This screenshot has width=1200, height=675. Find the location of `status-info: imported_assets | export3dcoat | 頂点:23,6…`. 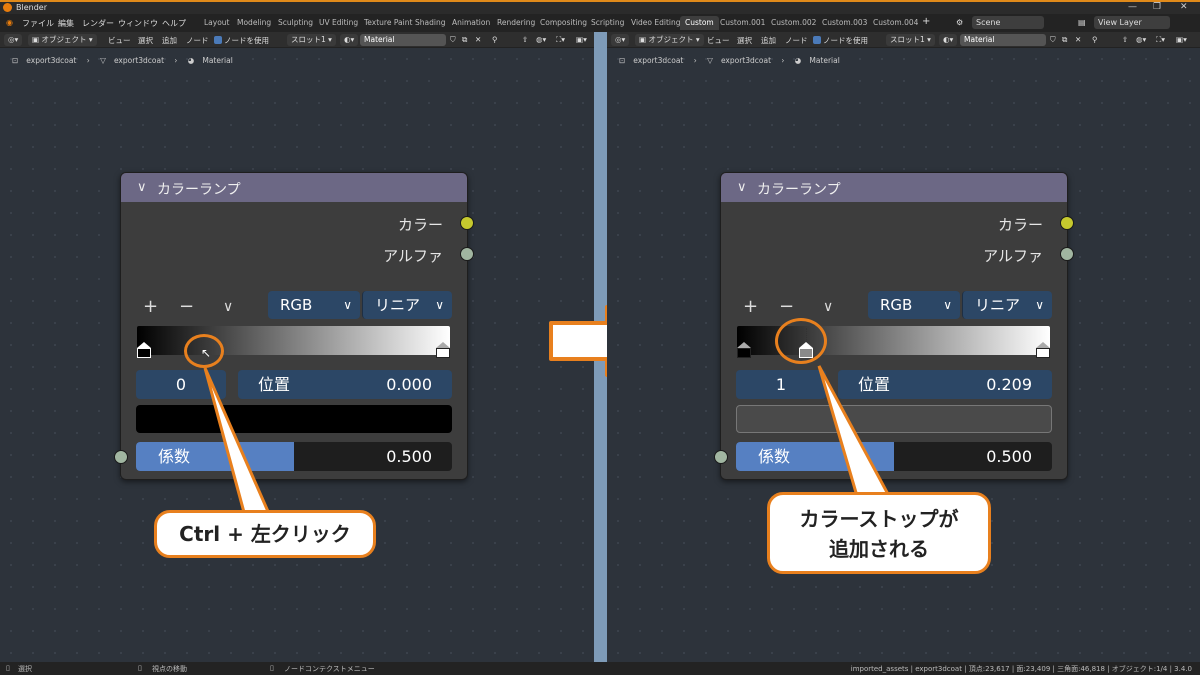

status-info: imported_assets | export3dcoat | 頂点:23,6… is located at coordinates (1021, 669).